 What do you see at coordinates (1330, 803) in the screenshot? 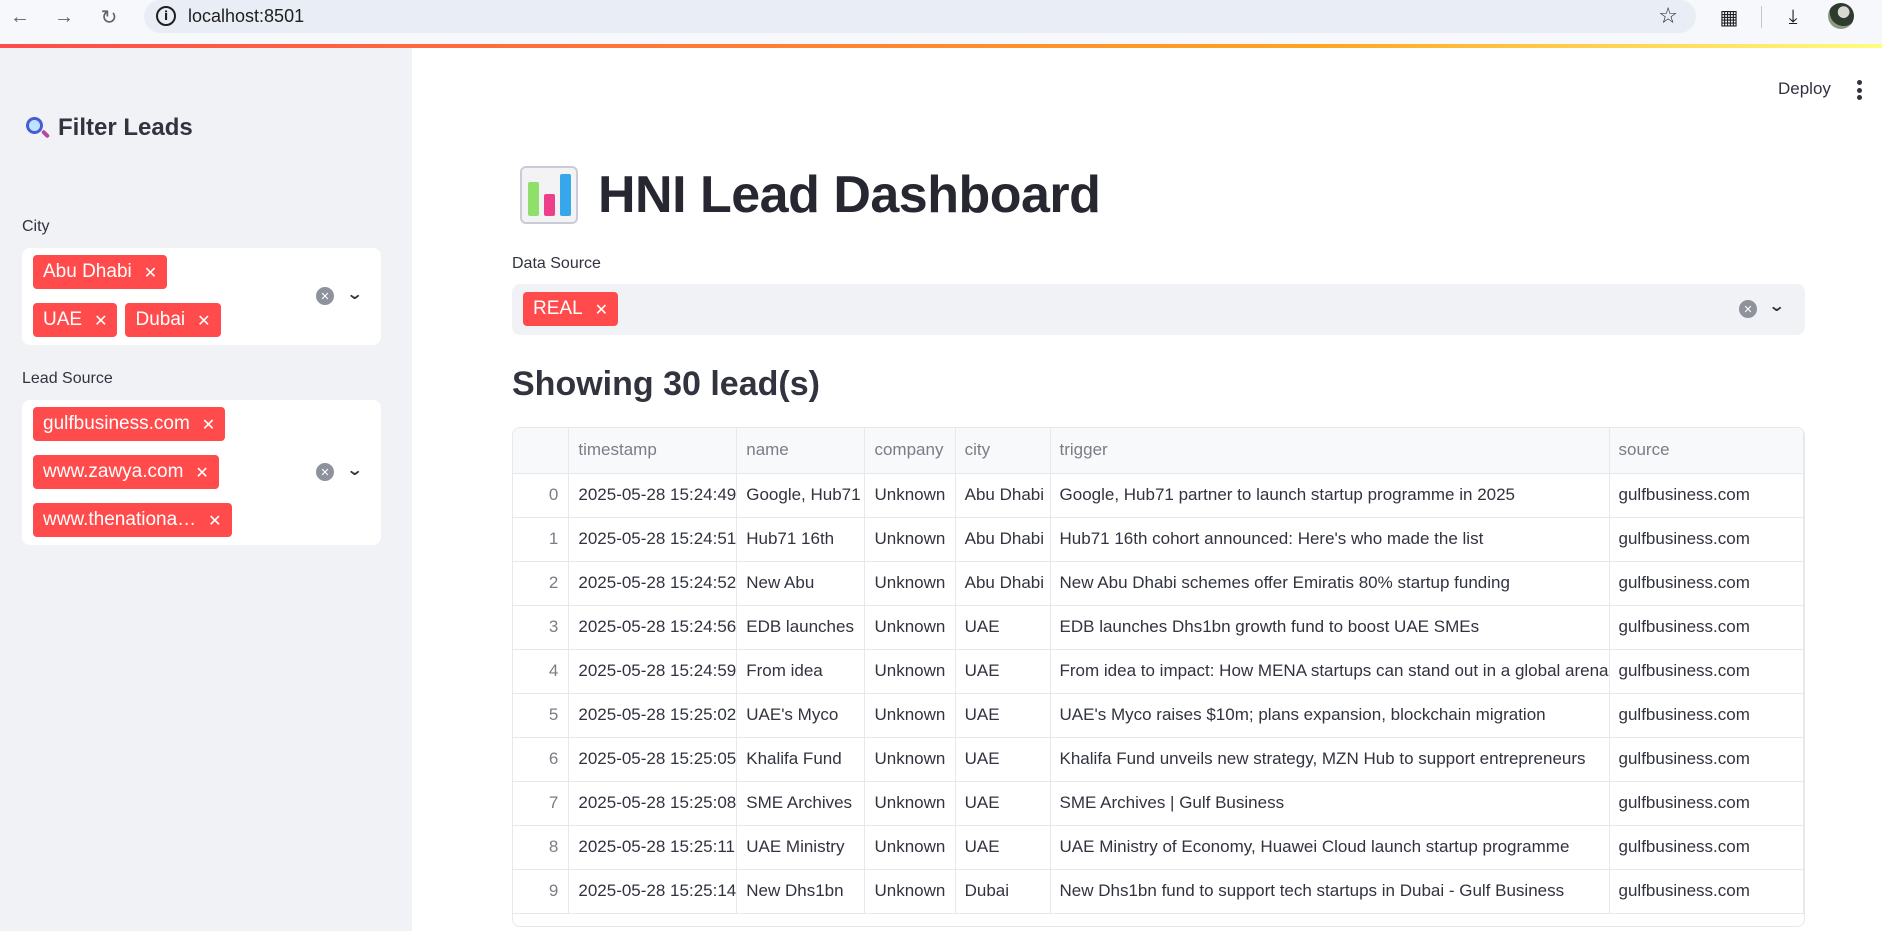
I see `cell-trigger: SME Archives | Gulf Business` at bounding box center [1330, 803].